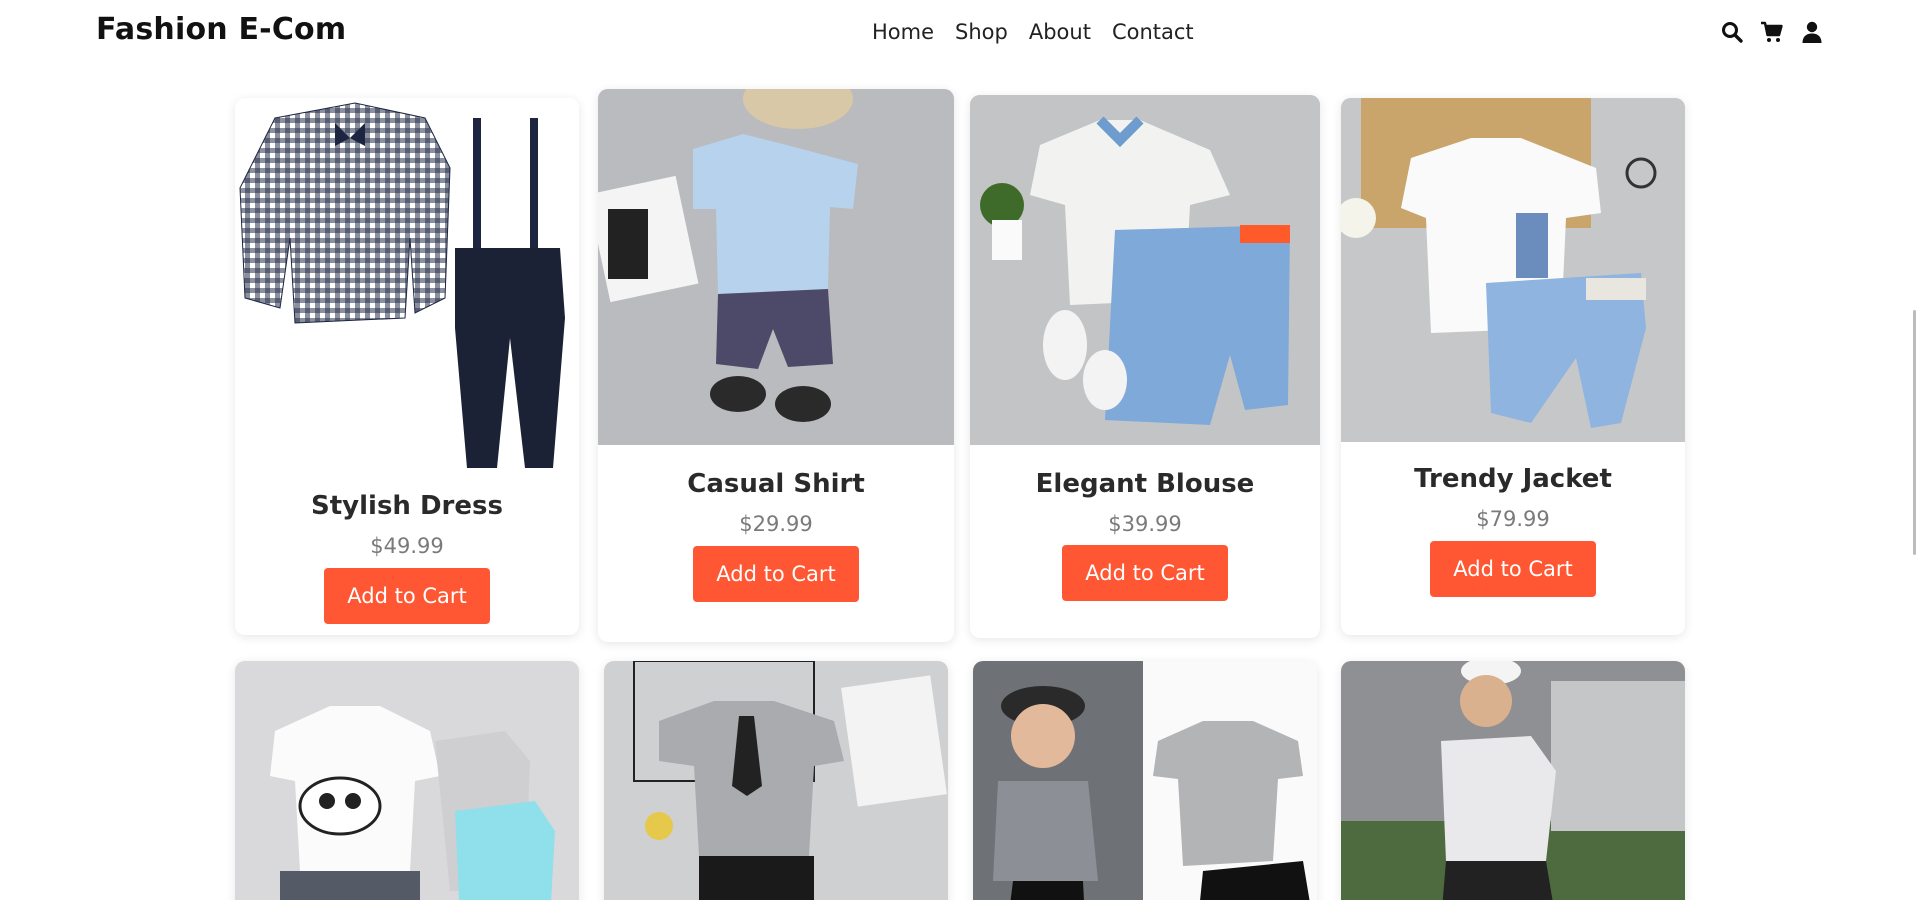 This screenshot has height=900, width=1918. What do you see at coordinates (221, 29) in the screenshot?
I see `brand-logo: Fashion E-Com` at bounding box center [221, 29].